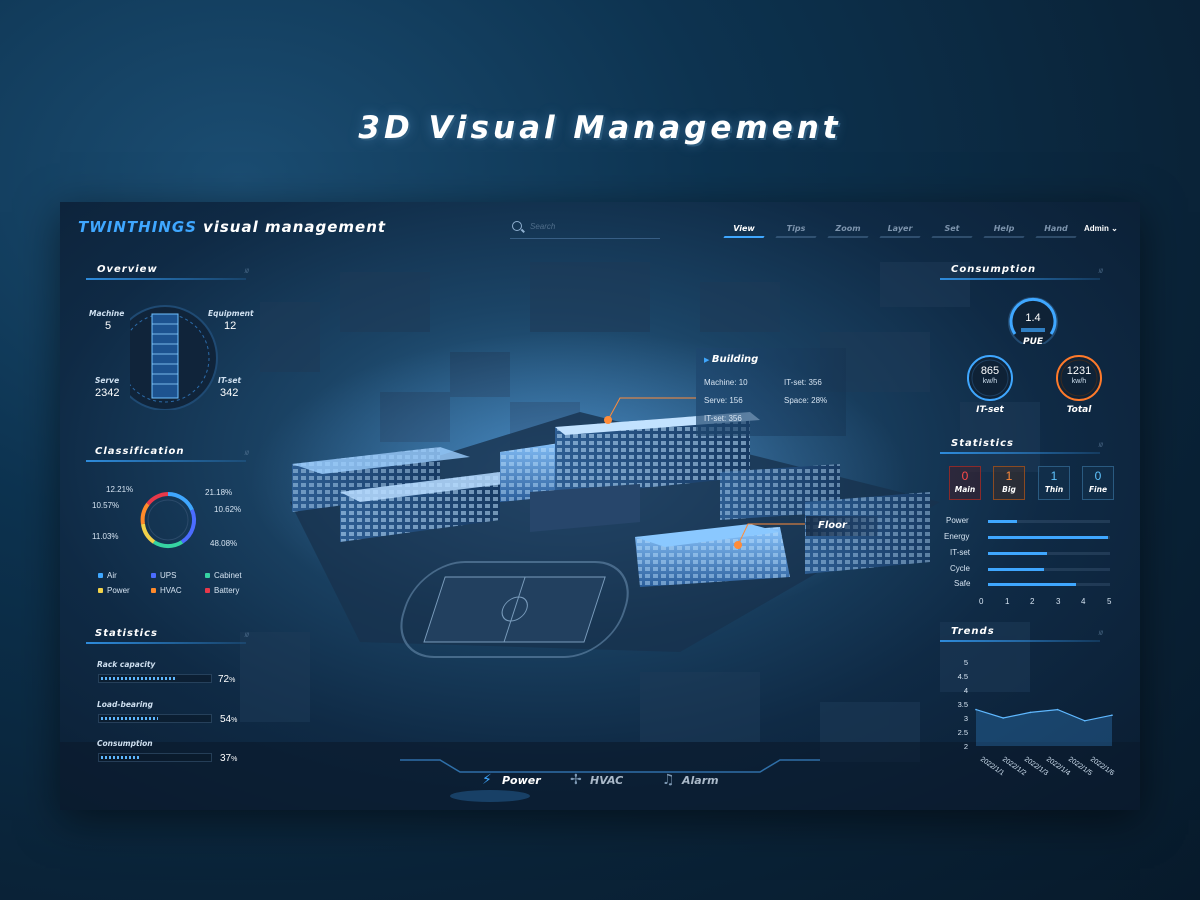 The image size is (1200, 900). What do you see at coordinates (229, 393) in the screenshot?
I see `itset-value: 342` at bounding box center [229, 393].